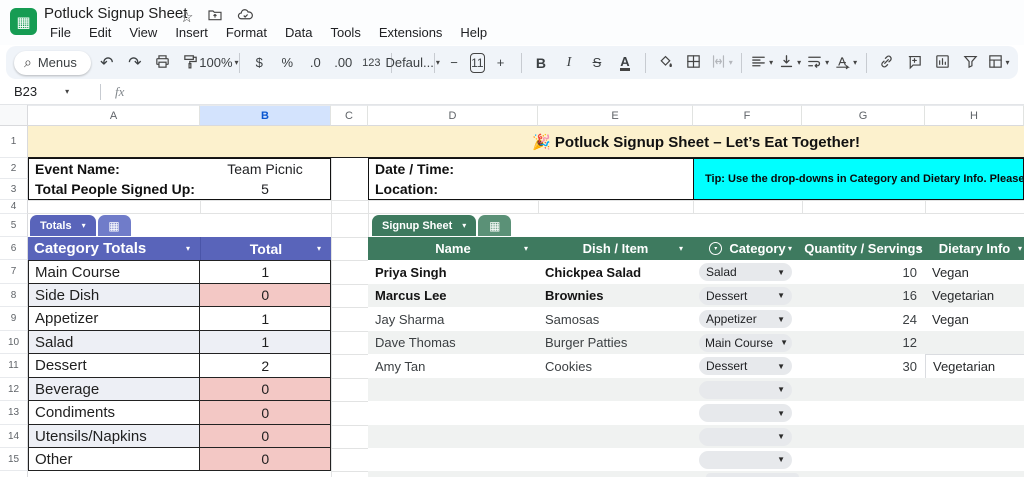 This screenshot has width=1024, height=477. Describe the element at coordinates (179, 342) in the screenshot. I see `totals-row: Salad 1` at that location.